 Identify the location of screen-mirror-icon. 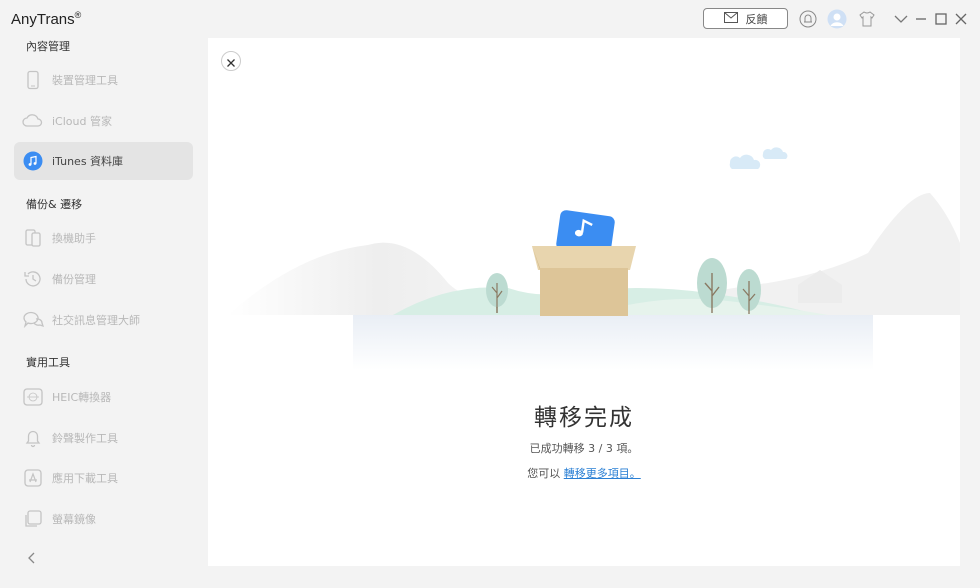
(33, 519).